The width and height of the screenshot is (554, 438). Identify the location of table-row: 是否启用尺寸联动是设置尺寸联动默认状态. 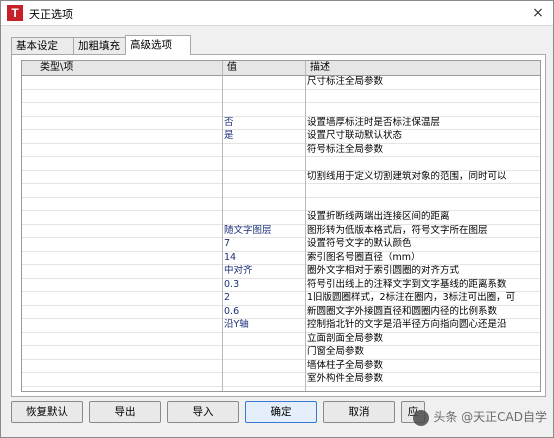
(281, 137).